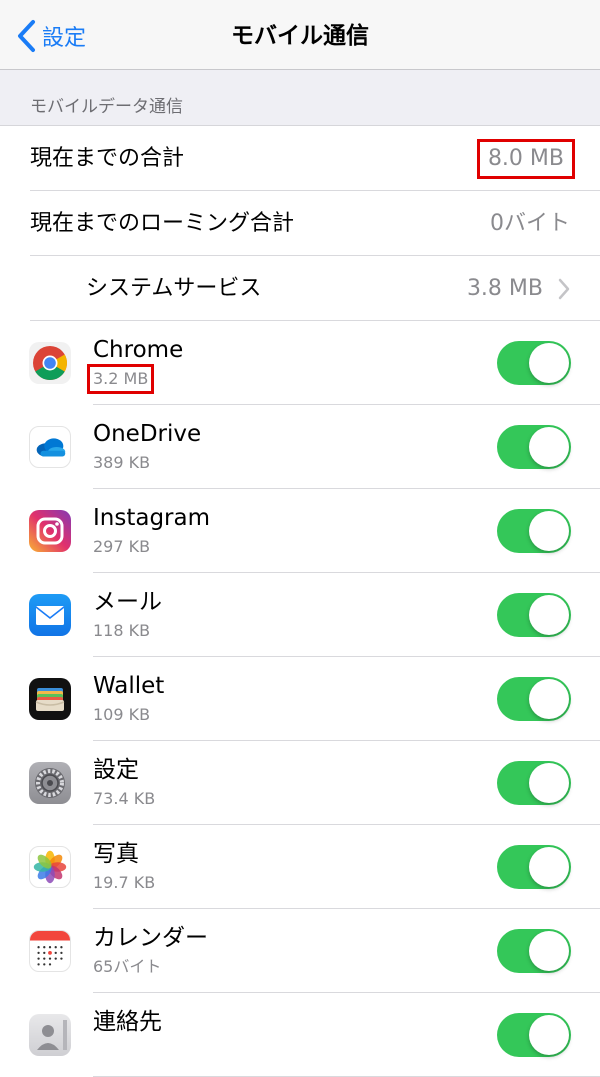 The width and height of the screenshot is (600, 1077). Describe the element at coordinates (300, 531) in the screenshot. I see `app-row-instagram: Instagram 297 KB` at that location.